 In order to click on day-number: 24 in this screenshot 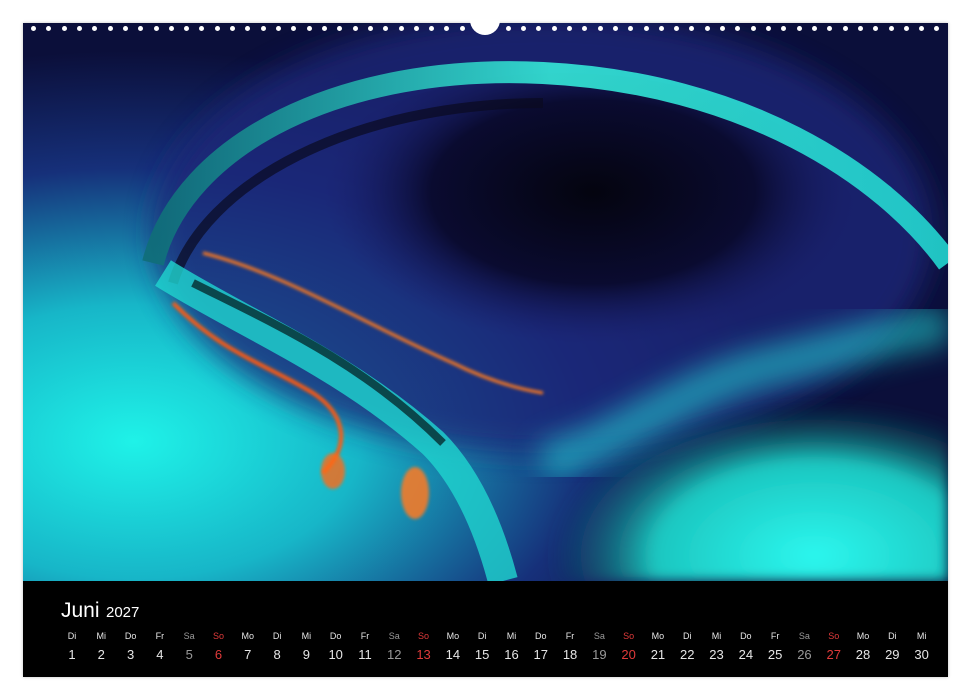, I will do `click(746, 654)`.